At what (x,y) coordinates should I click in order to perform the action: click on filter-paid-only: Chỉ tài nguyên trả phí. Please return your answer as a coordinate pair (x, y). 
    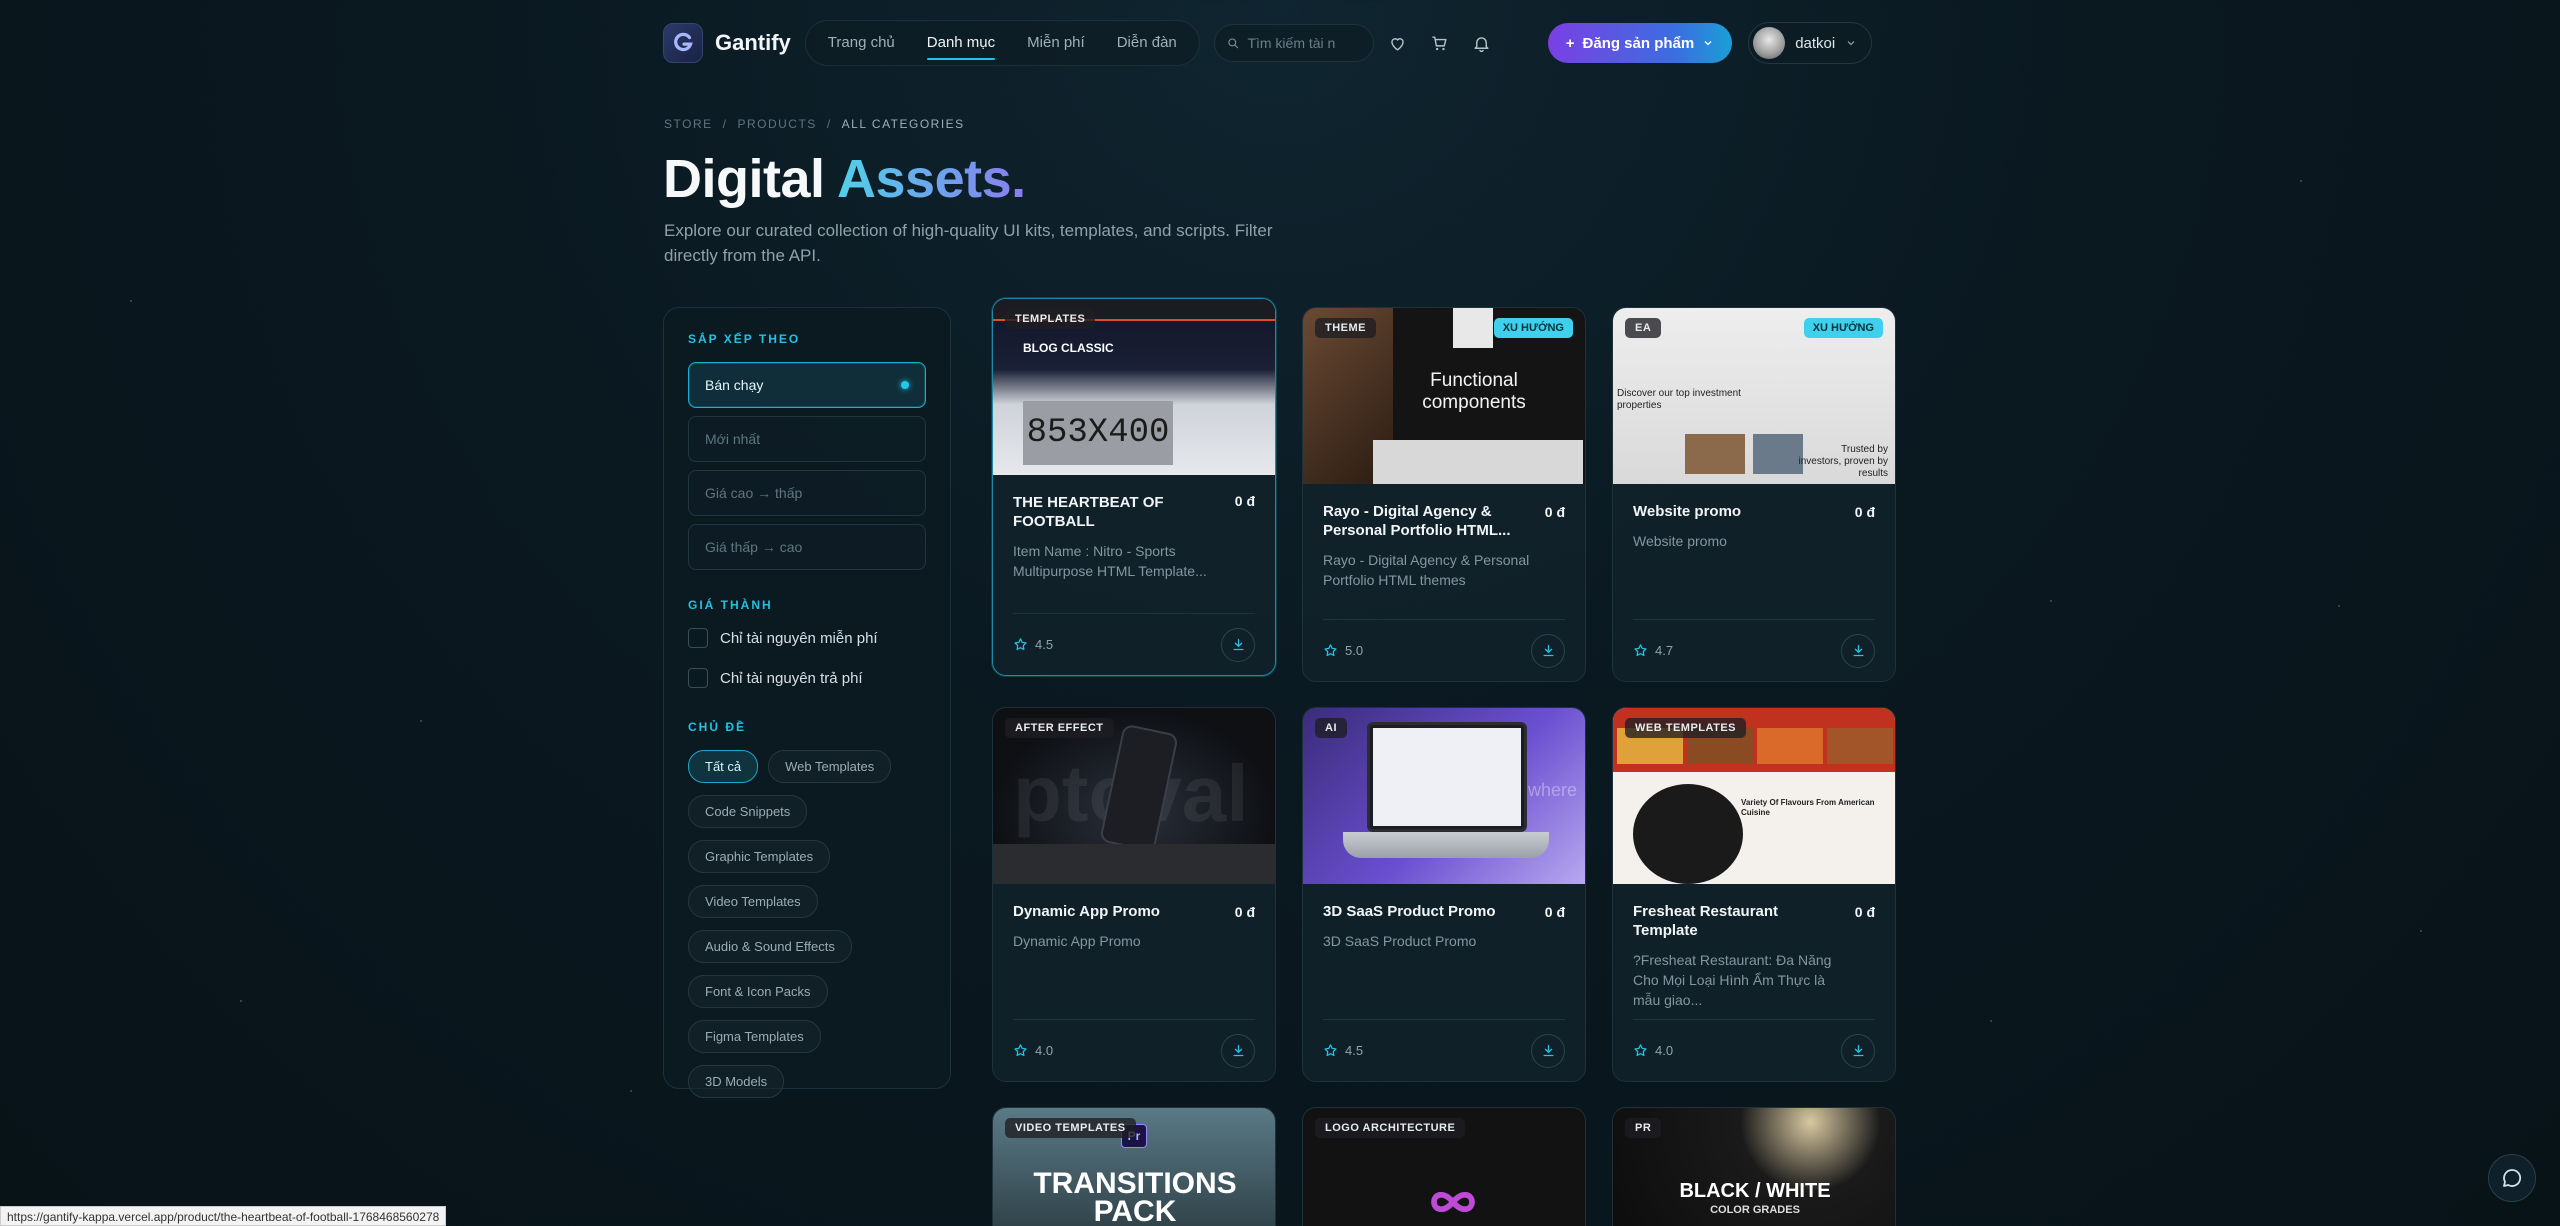
    Looking at the image, I should click on (807, 678).